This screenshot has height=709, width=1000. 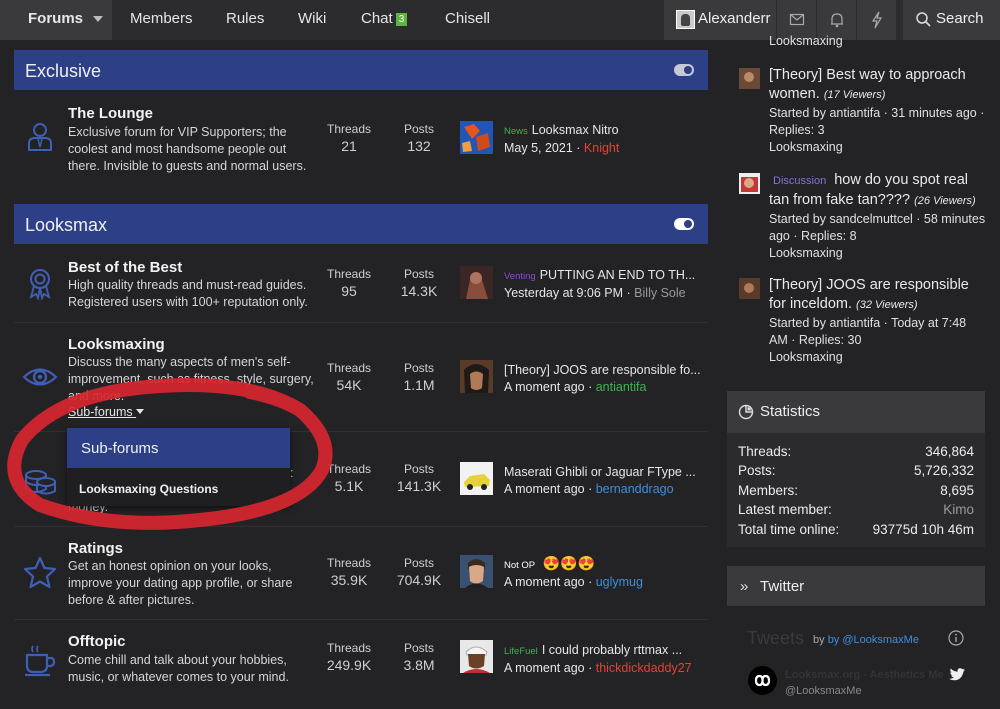 I want to click on search-icon, so click(x=923, y=19).